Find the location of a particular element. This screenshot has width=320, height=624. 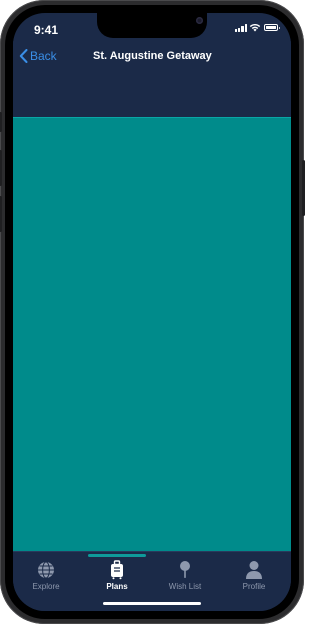

tab-profile: Profile is located at coordinates (254, 575).